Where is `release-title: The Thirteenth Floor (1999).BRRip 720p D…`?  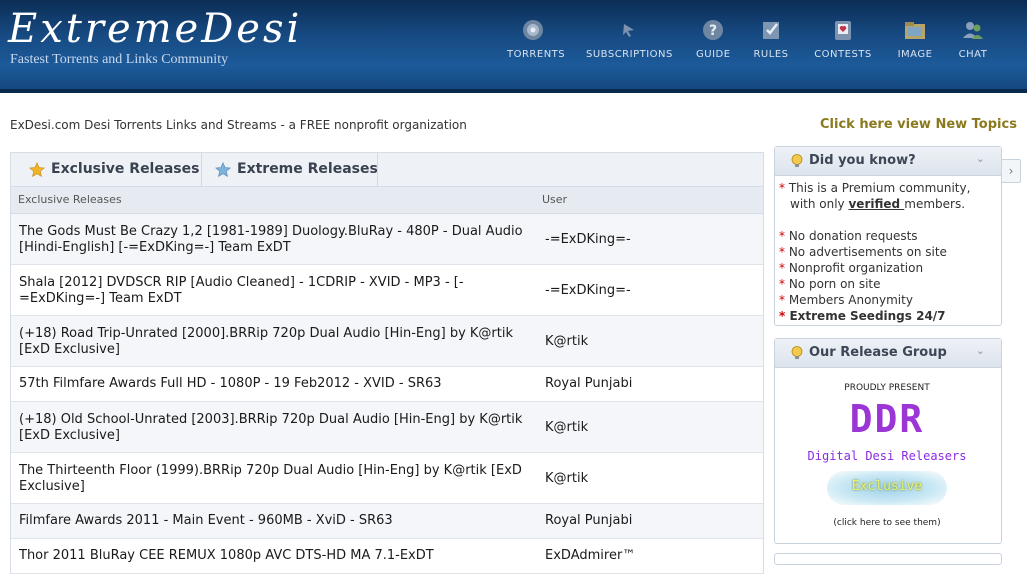
release-title: The Thirteenth Floor (1999).BRRip 720p D… is located at coordinates (274, 479).